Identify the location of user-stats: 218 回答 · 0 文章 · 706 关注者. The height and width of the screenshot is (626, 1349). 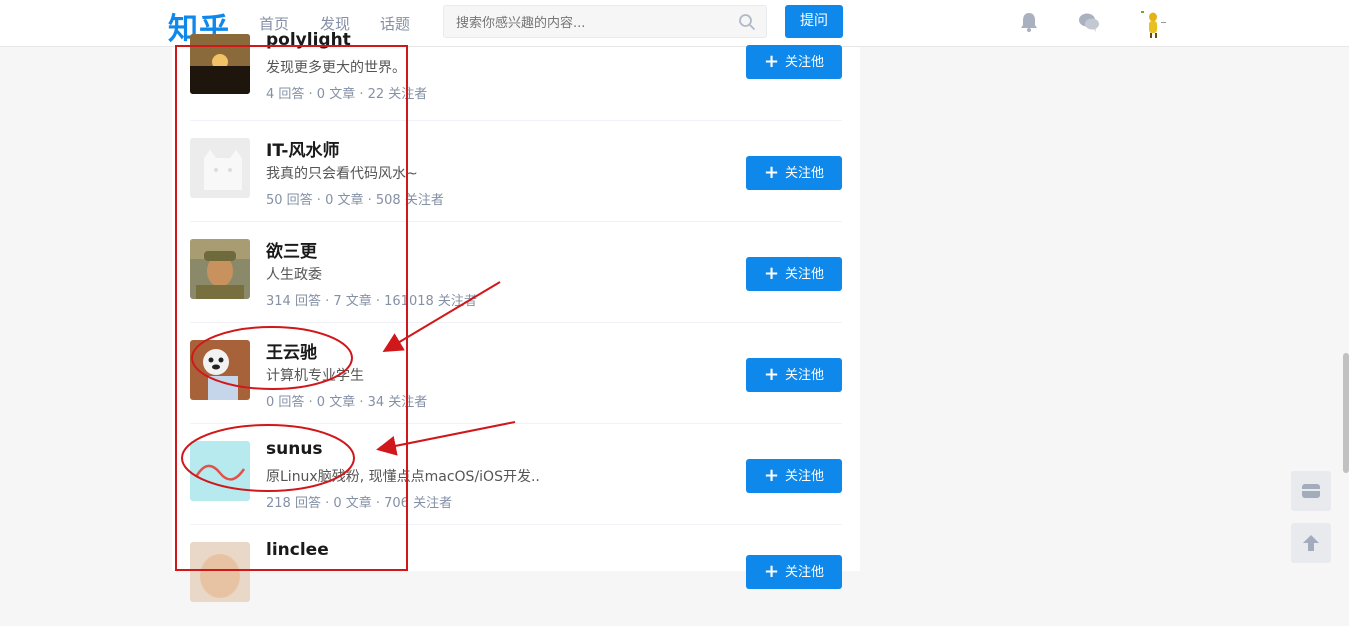
(359, 503).